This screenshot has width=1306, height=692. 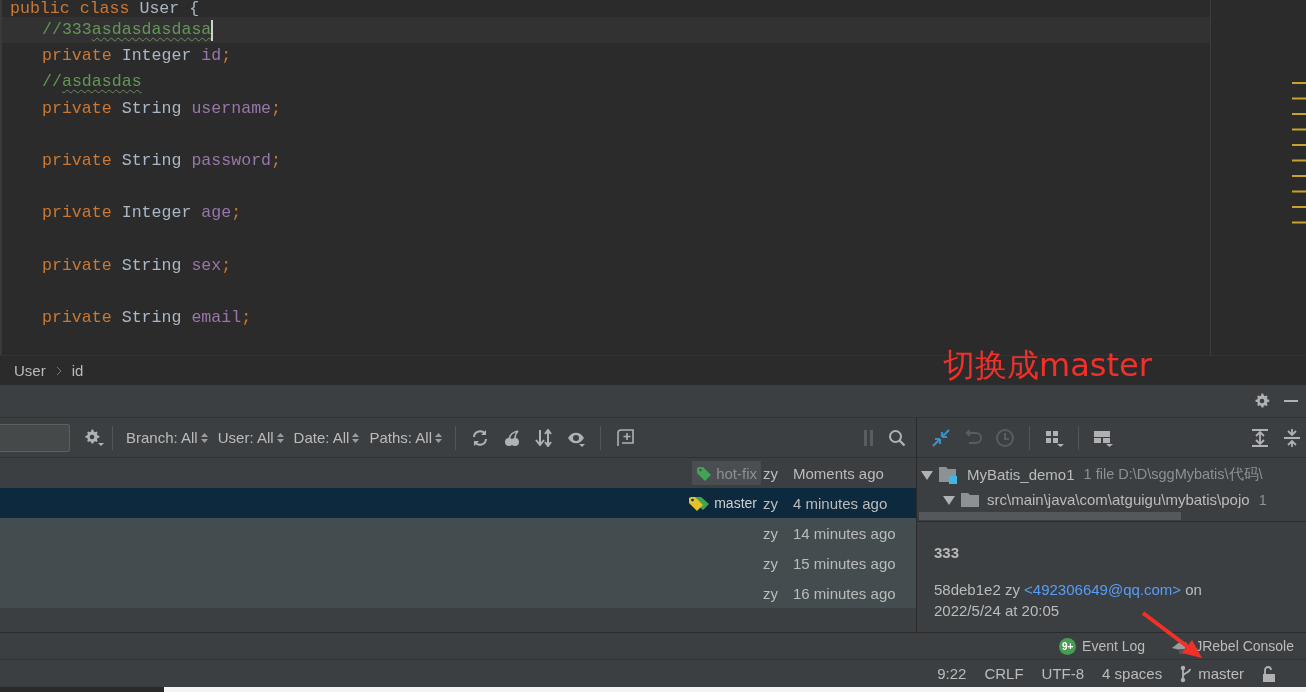 What do you see at coordinates (1102, 646) in the screenshot?
I see `tool-window-tab: 9+ Event Log` at bounding box center [1102, 646].